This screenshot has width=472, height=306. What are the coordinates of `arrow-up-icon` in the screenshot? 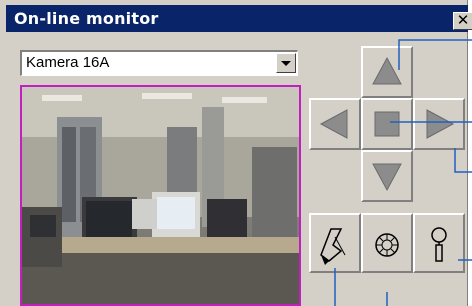 It's located at (387, 70).